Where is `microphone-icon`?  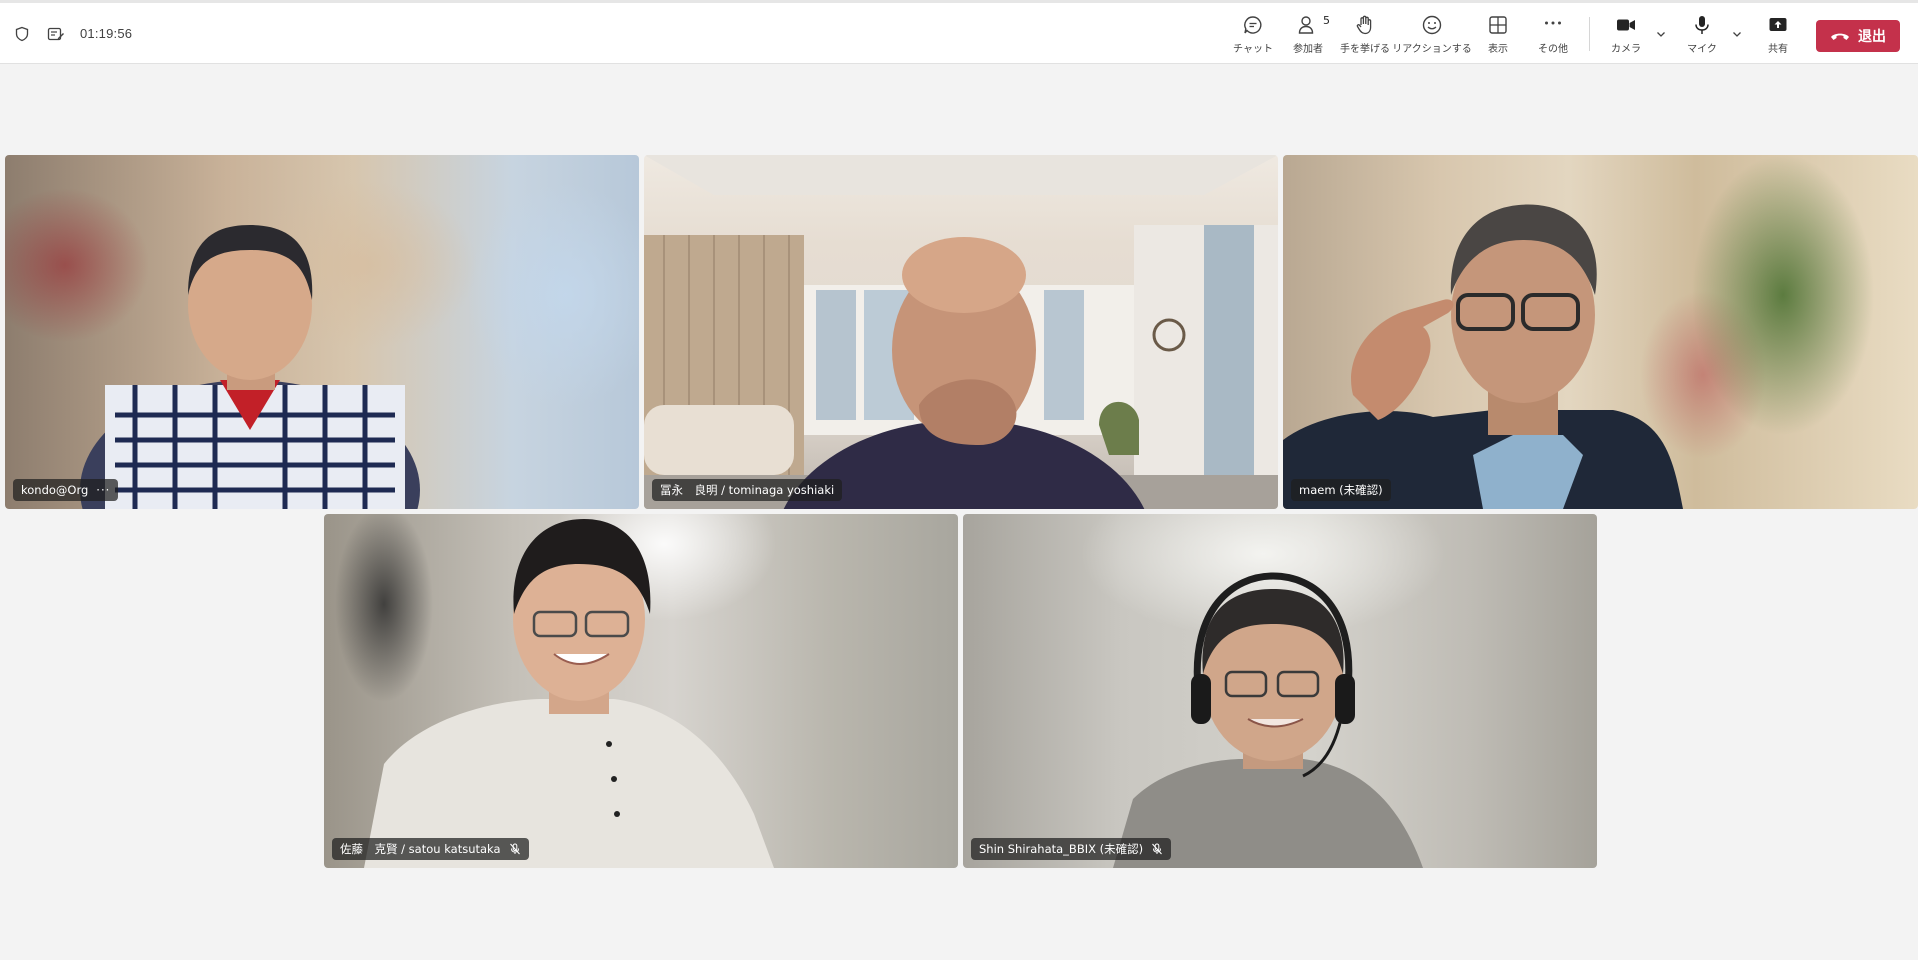 microphone-icon is located at coordinates (1702, 25).